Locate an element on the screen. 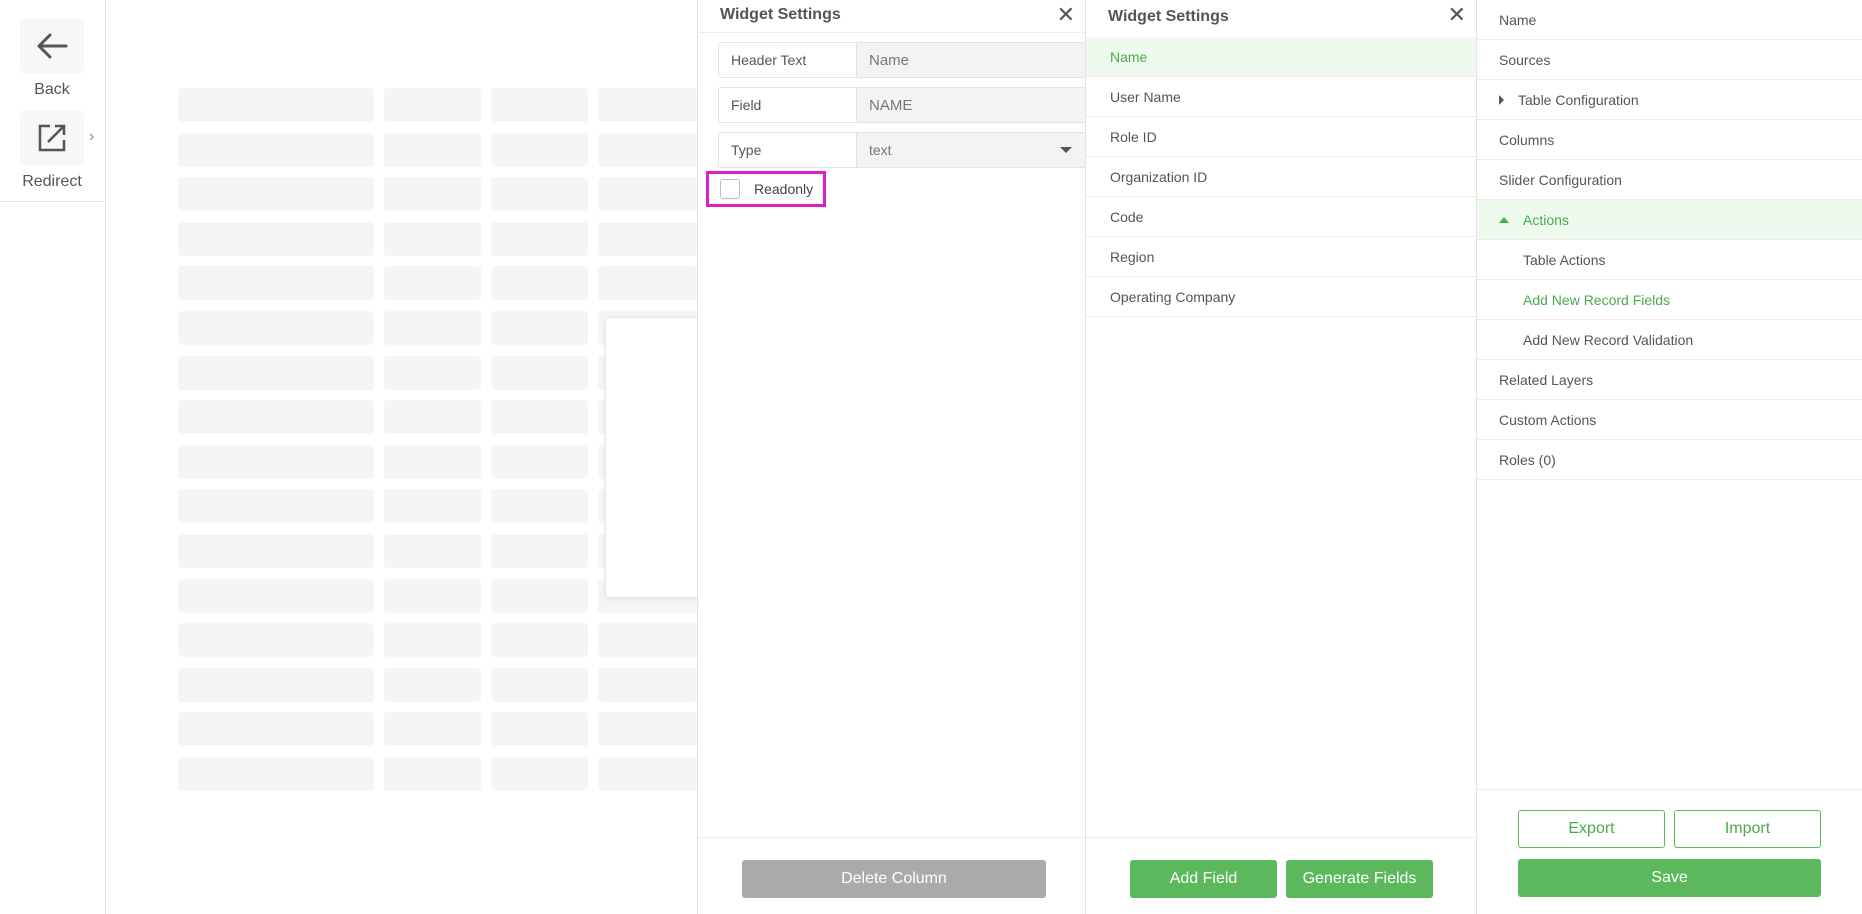 The image size is (1862, 914). nav-item: Add New Record Fields is located at coordinates (1669, 300).